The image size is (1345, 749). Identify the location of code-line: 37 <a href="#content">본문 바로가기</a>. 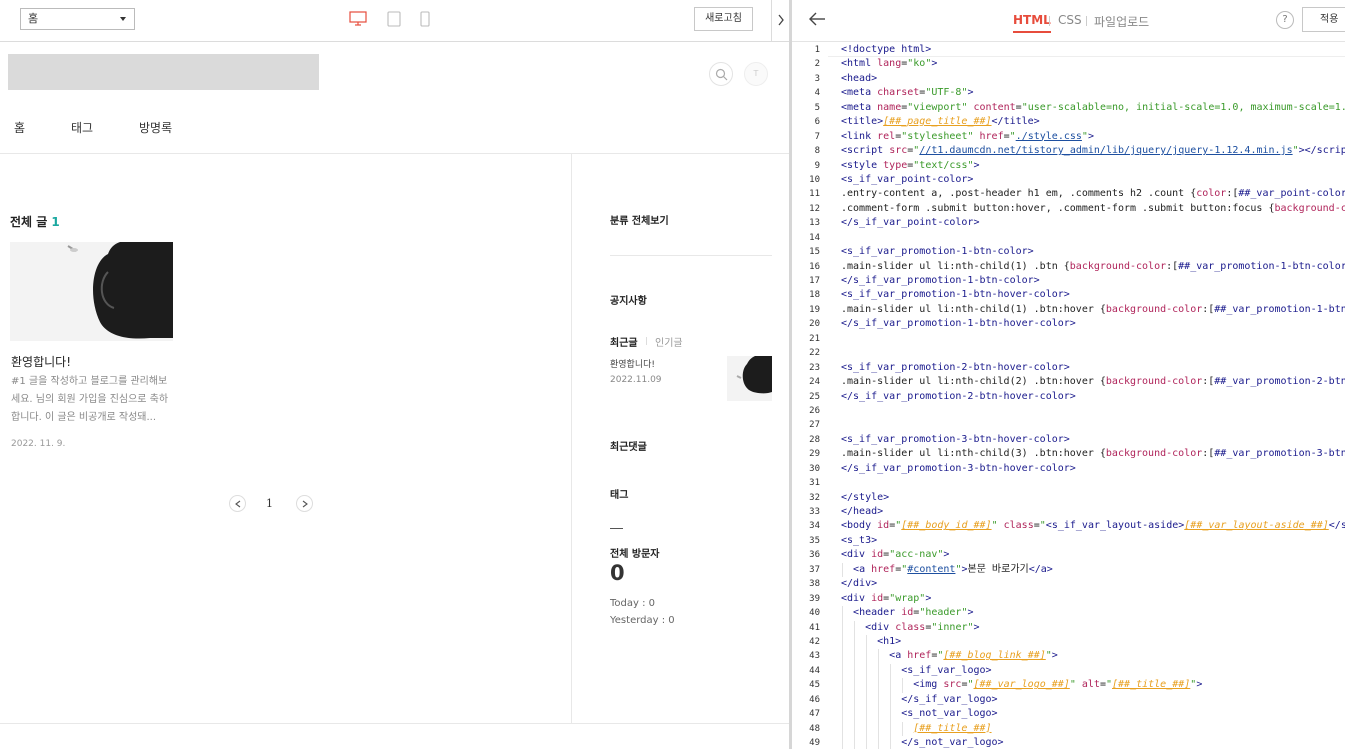
(1068, 570).